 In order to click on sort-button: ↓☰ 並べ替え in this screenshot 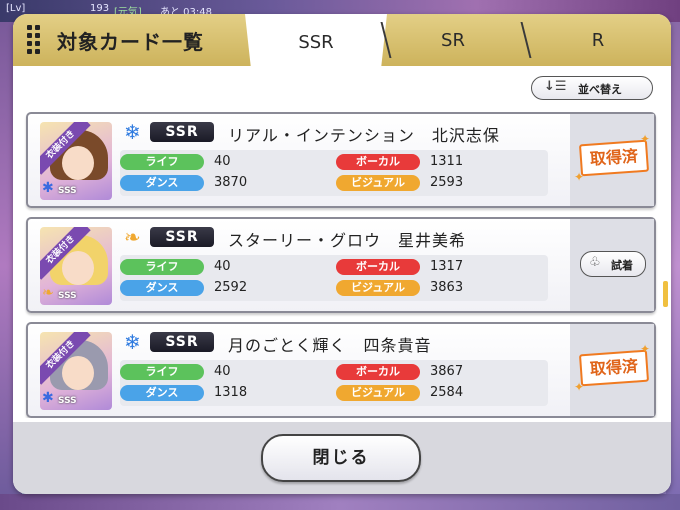, I will do `click(592, 88)`.